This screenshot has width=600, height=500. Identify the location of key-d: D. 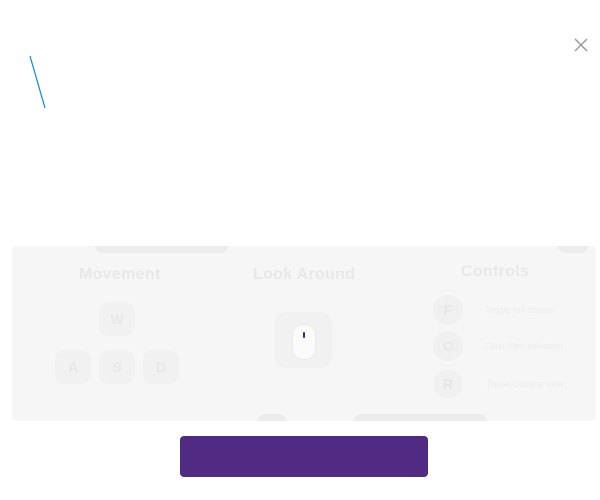
(161, 367).